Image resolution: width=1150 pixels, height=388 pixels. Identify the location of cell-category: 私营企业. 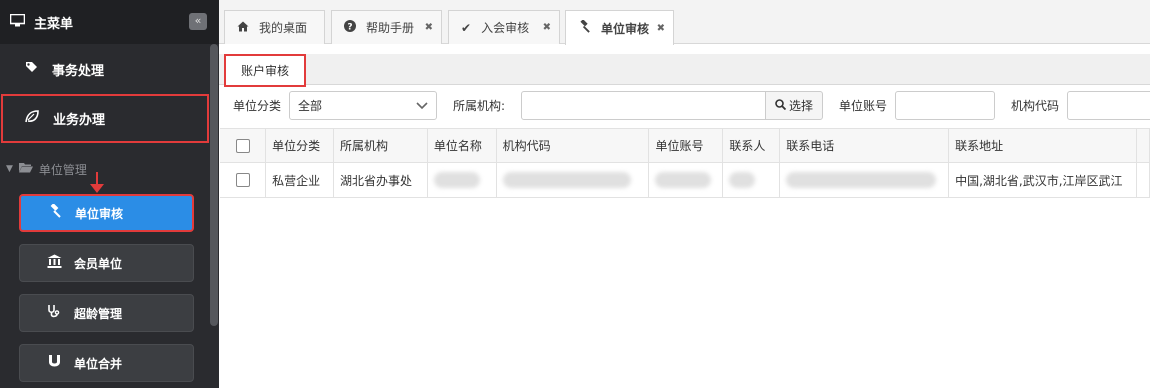
(299, 180).